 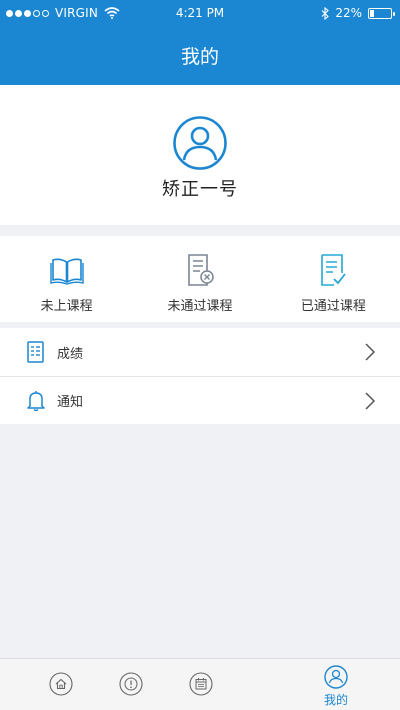 I want to click on tab-label: 我的, so click(x=335, y=700).